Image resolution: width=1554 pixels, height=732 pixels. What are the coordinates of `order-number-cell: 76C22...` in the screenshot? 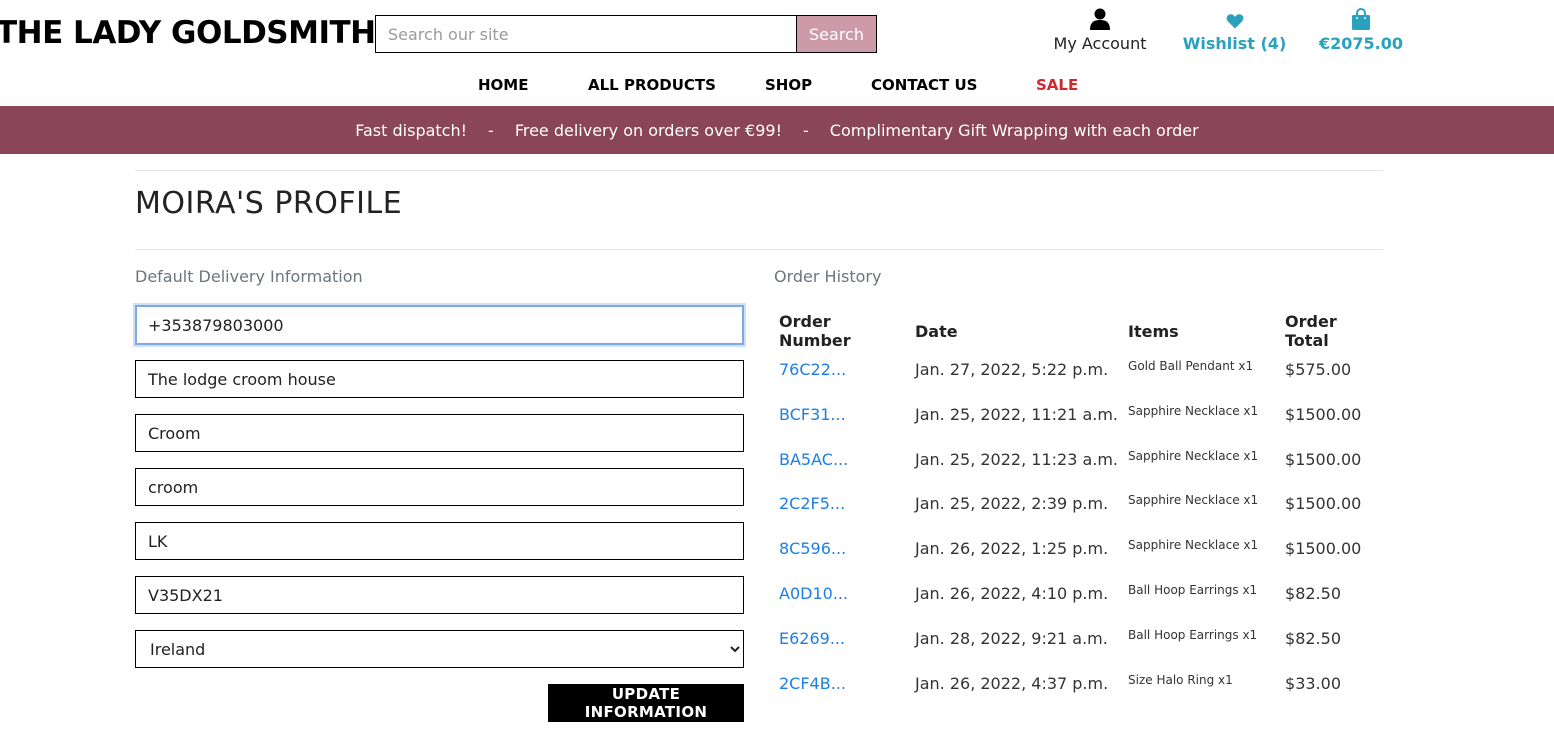 It's located at (842, 372).